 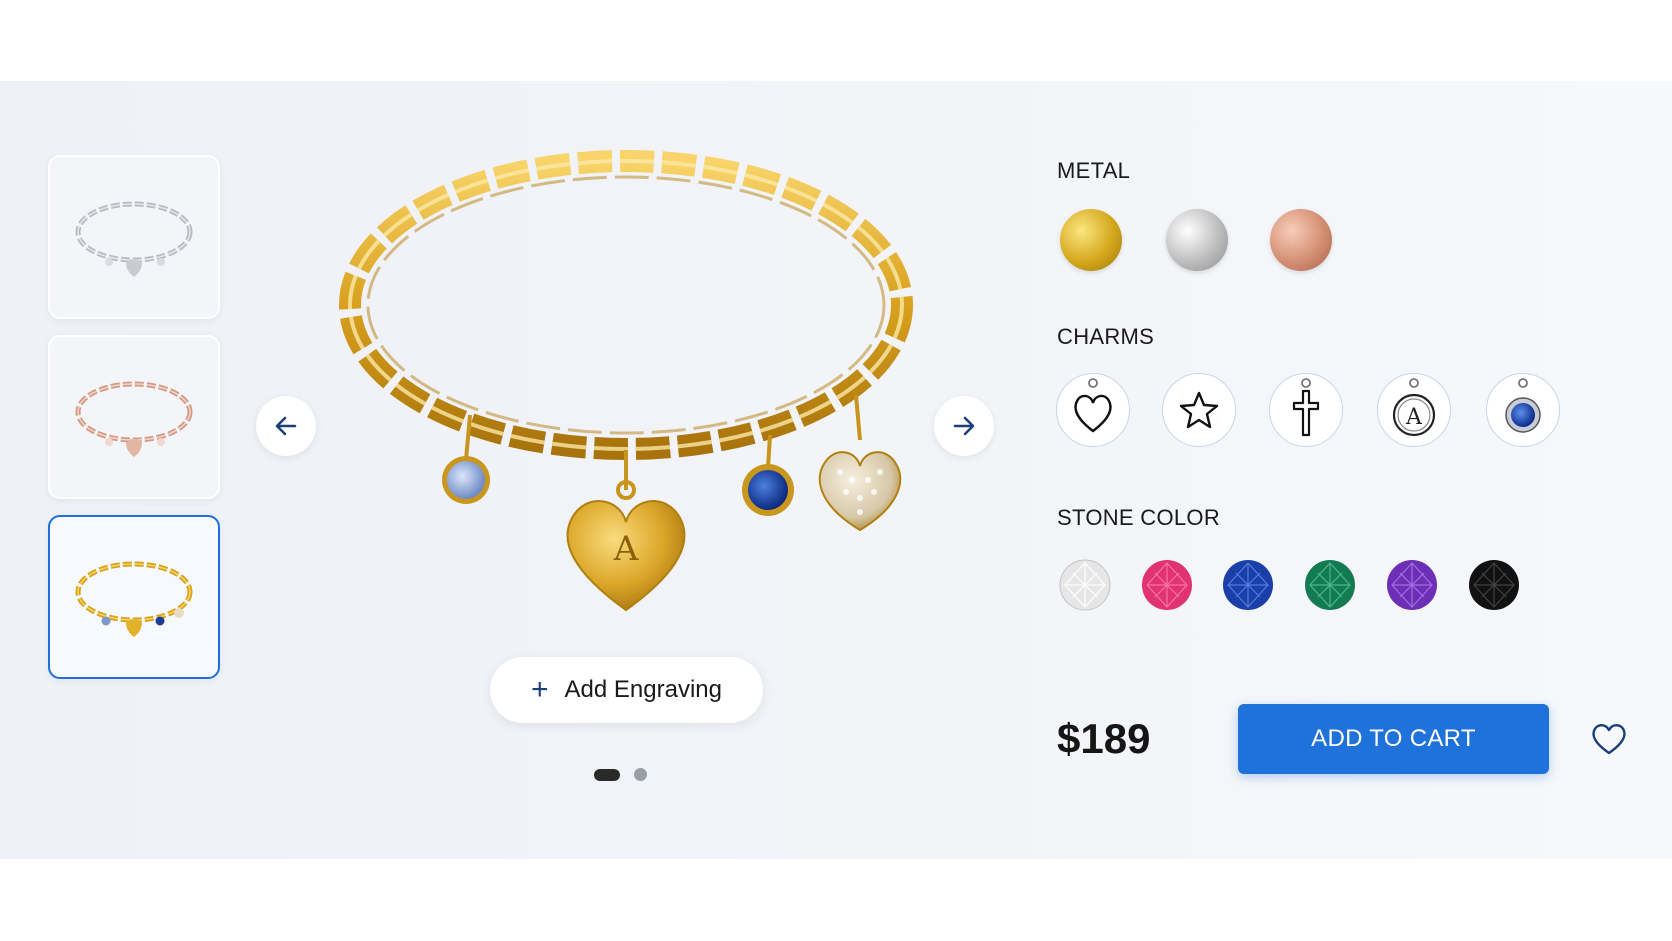 I want to click on metal-swatch-silver, so click(x=1197, y=240).